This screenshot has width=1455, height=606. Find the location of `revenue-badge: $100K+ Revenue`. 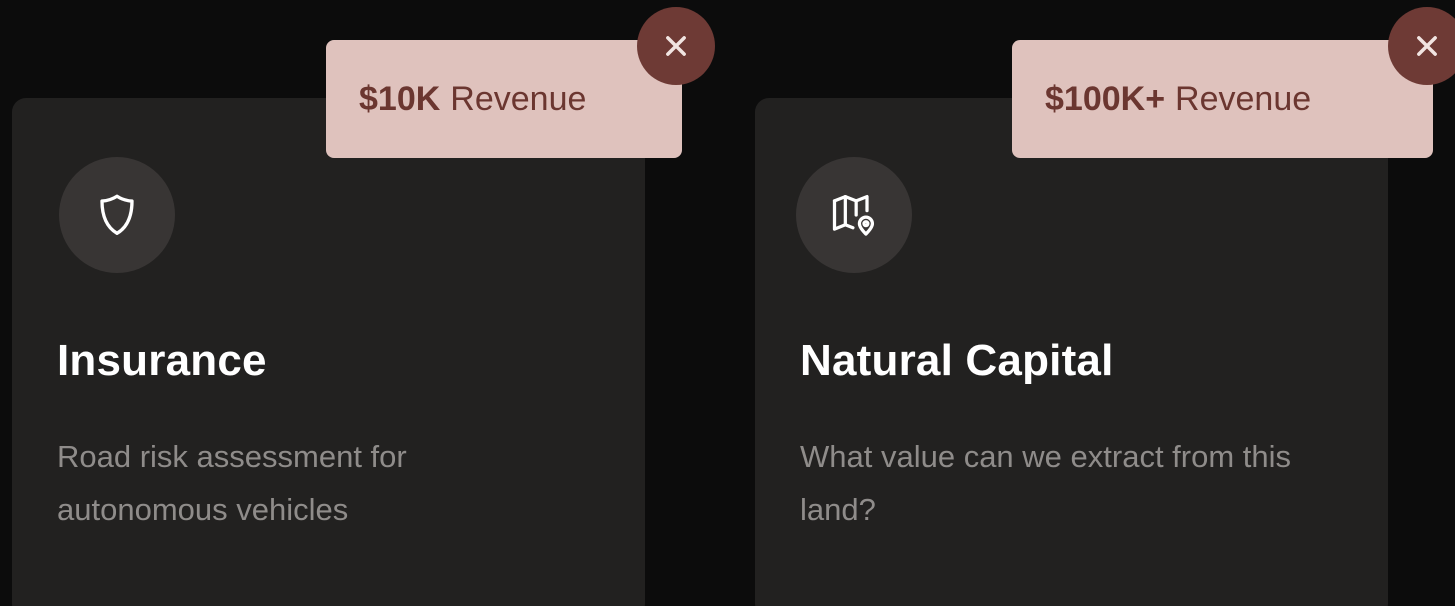

revenue-badge: $100K+ Revenue is located at coordinates (1222, 99).